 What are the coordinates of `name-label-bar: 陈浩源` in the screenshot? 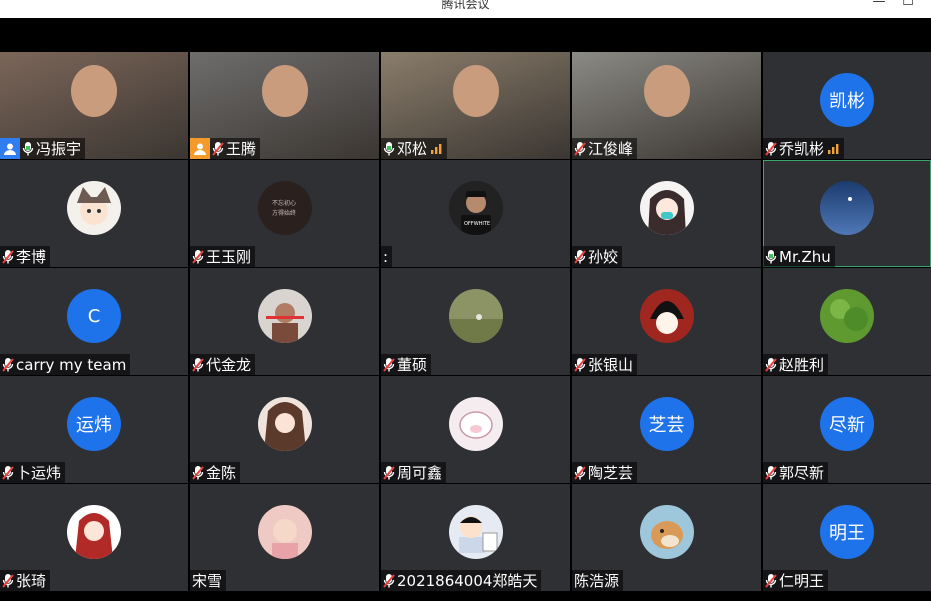 It's located at (598, 580).